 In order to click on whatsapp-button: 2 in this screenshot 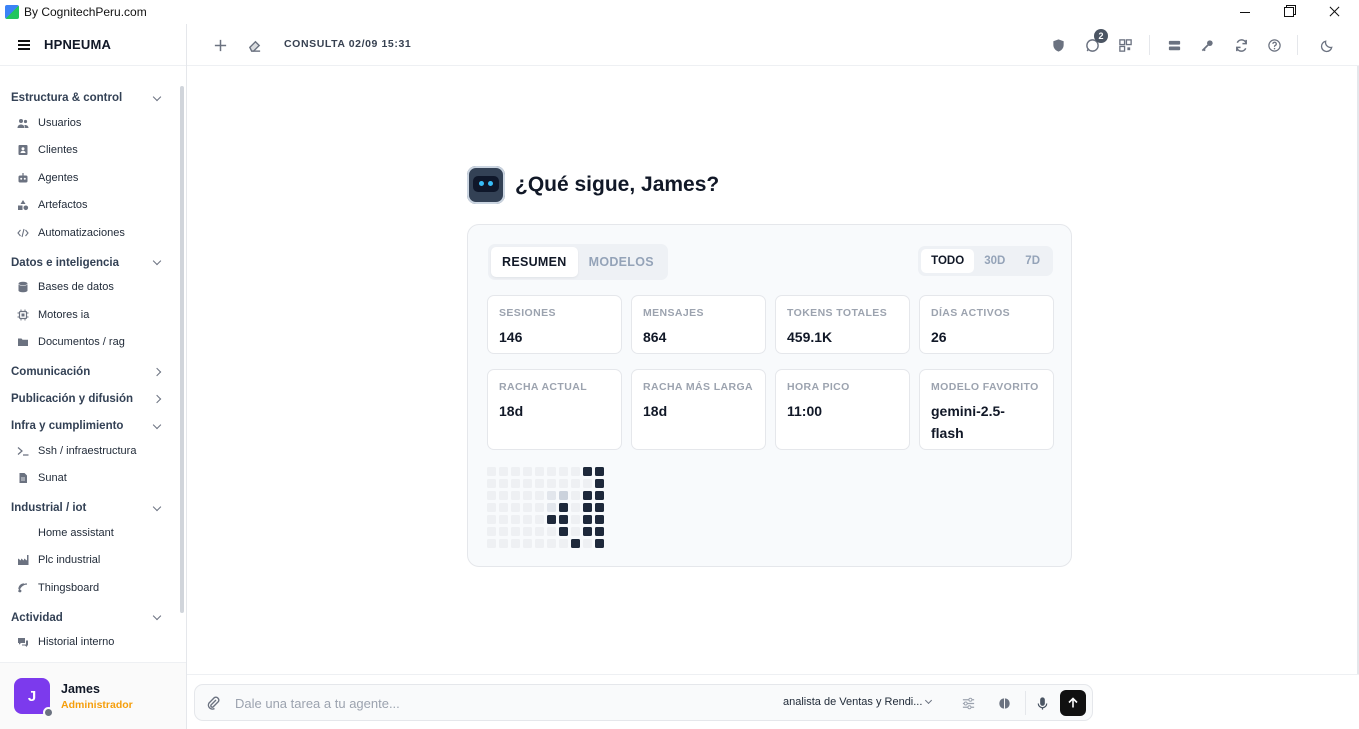, I will do `click(1094, 42)`.